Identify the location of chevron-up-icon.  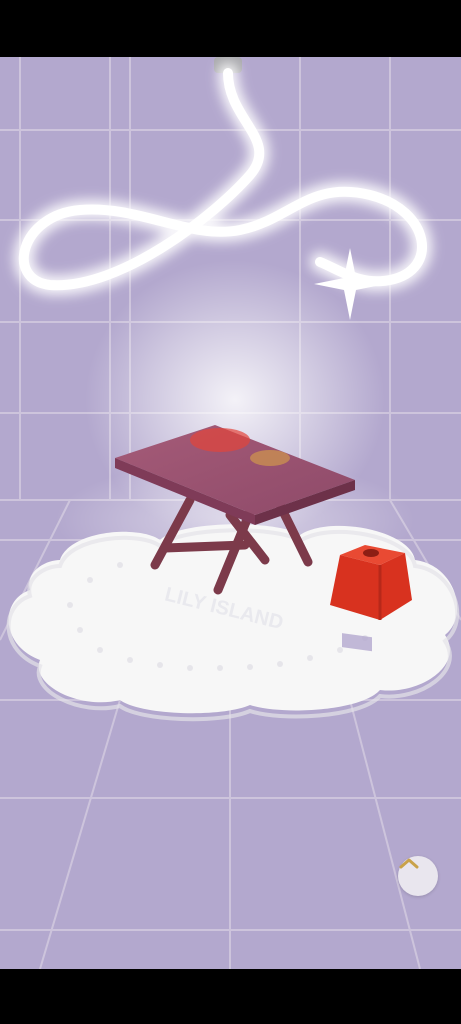
(409, 863).